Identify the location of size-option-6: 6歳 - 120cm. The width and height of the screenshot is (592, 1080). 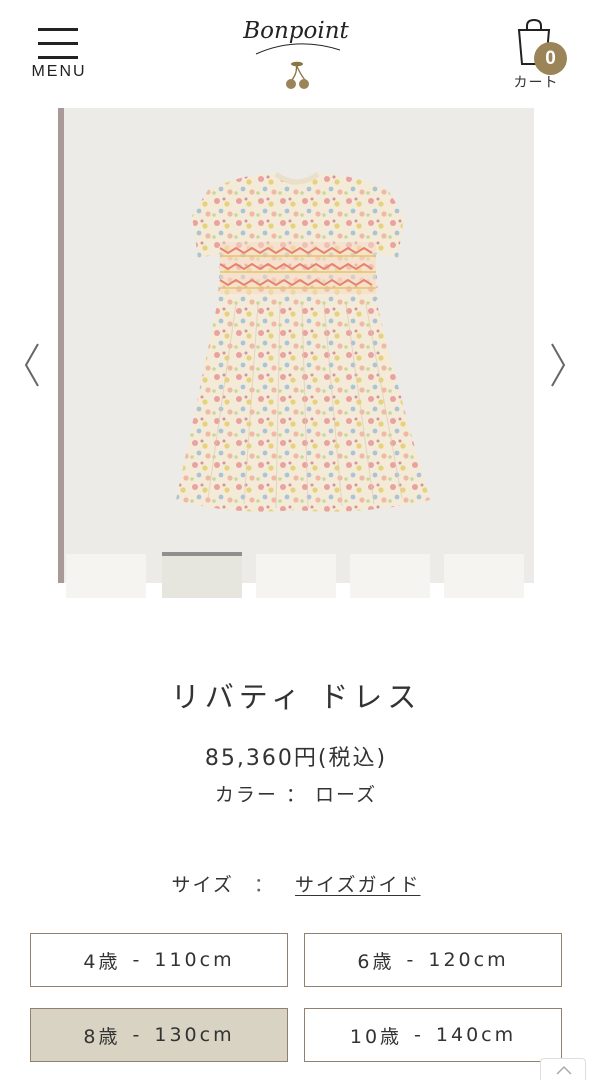
(433, 960).